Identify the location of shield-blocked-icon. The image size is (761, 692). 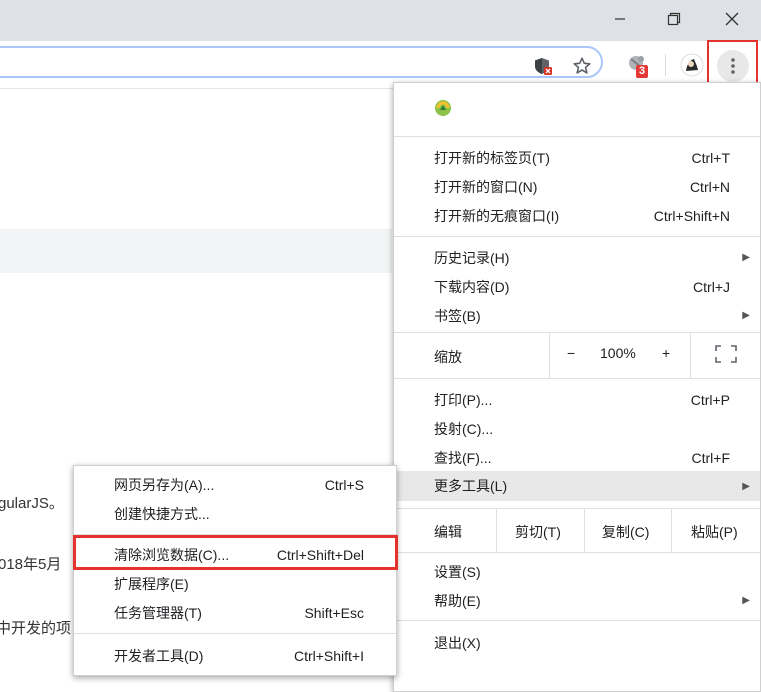
(543, 66).